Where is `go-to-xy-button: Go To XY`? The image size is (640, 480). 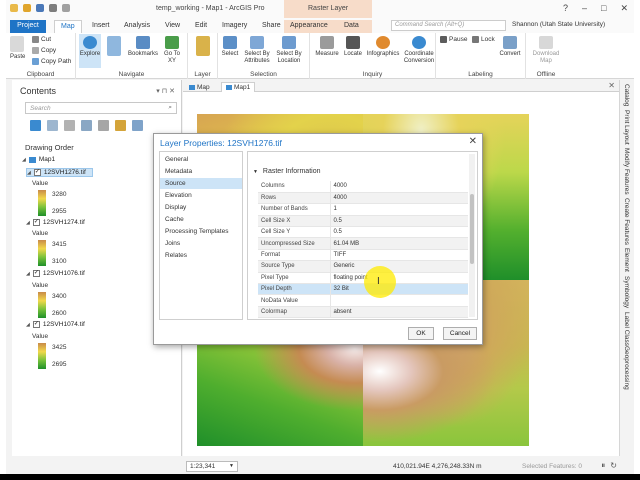 go-to-xy-button: Go To XY is located at coordinates (172, 50).